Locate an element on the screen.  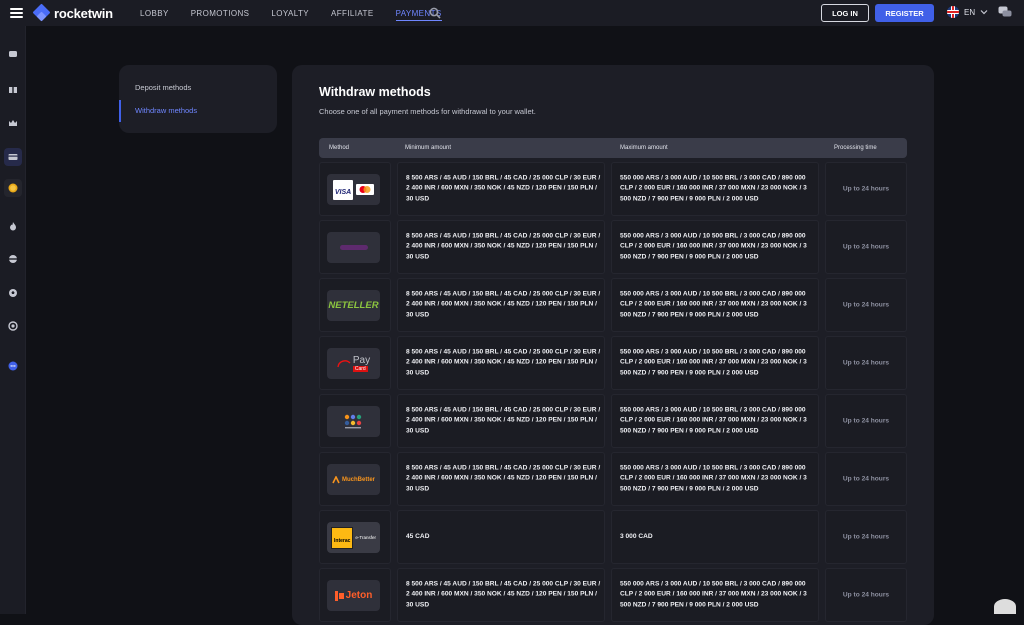
register-button: REGISTER is located at coordinates (904, 13).